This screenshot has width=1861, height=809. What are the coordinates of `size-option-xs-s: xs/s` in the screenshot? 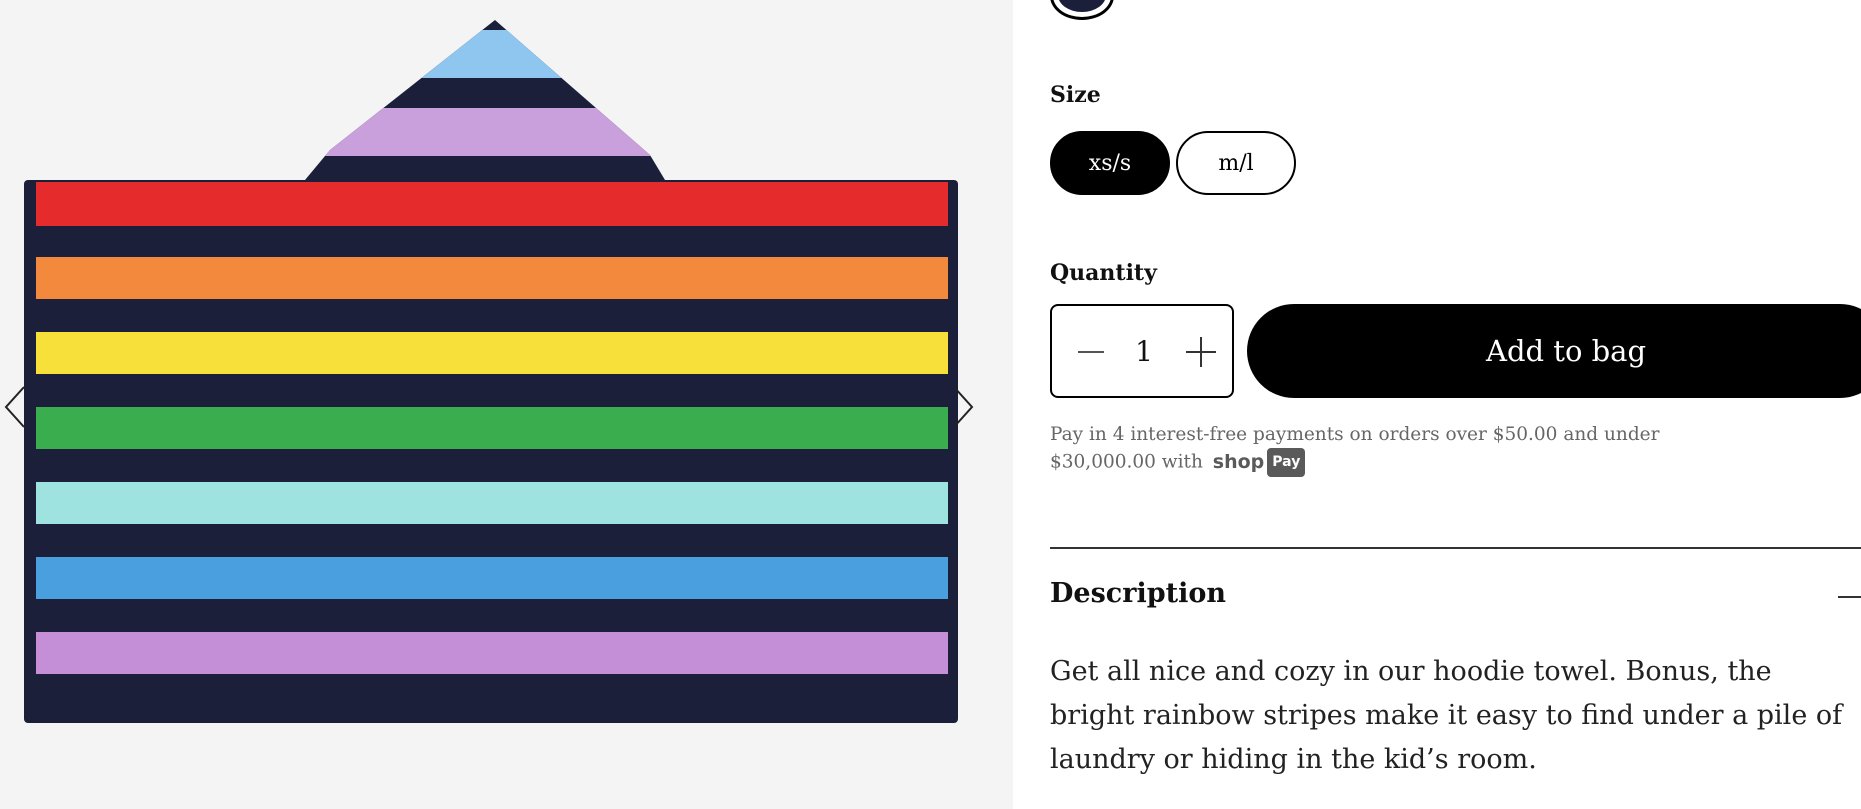 It's located at (1110, 163).